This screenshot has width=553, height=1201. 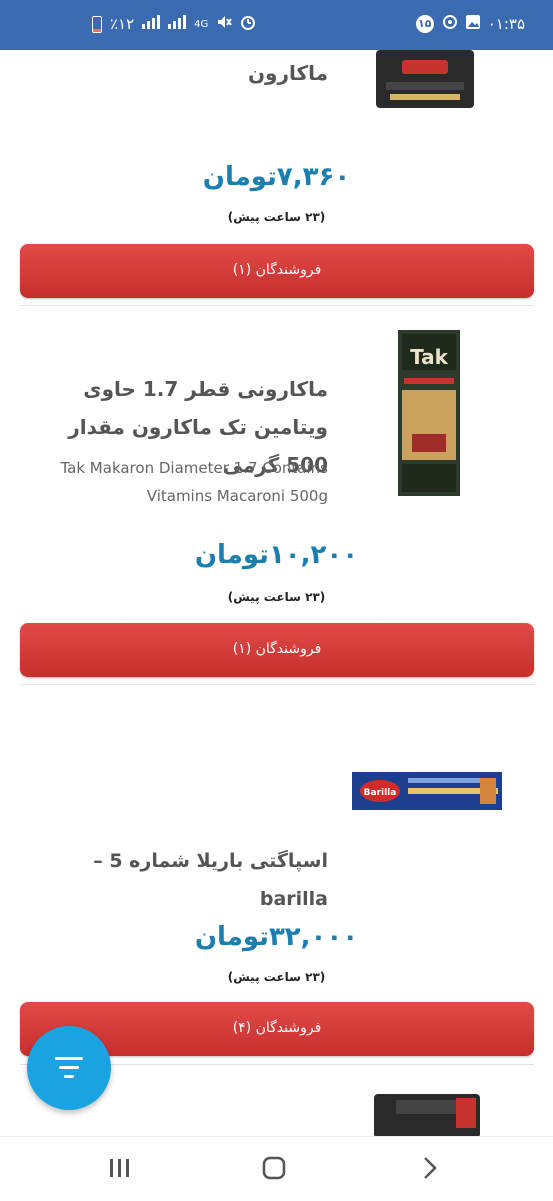 I want to click on alarm-icon, so click(x=248, y=24).